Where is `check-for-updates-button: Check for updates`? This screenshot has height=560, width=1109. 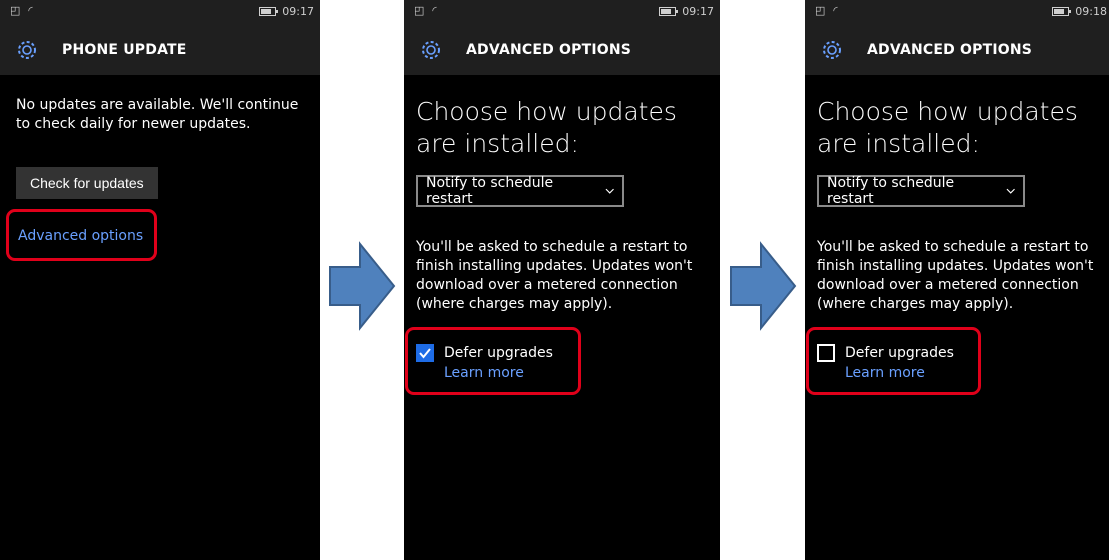
check-for-updates-button: Check for updates is located at coordinates (87, 183).